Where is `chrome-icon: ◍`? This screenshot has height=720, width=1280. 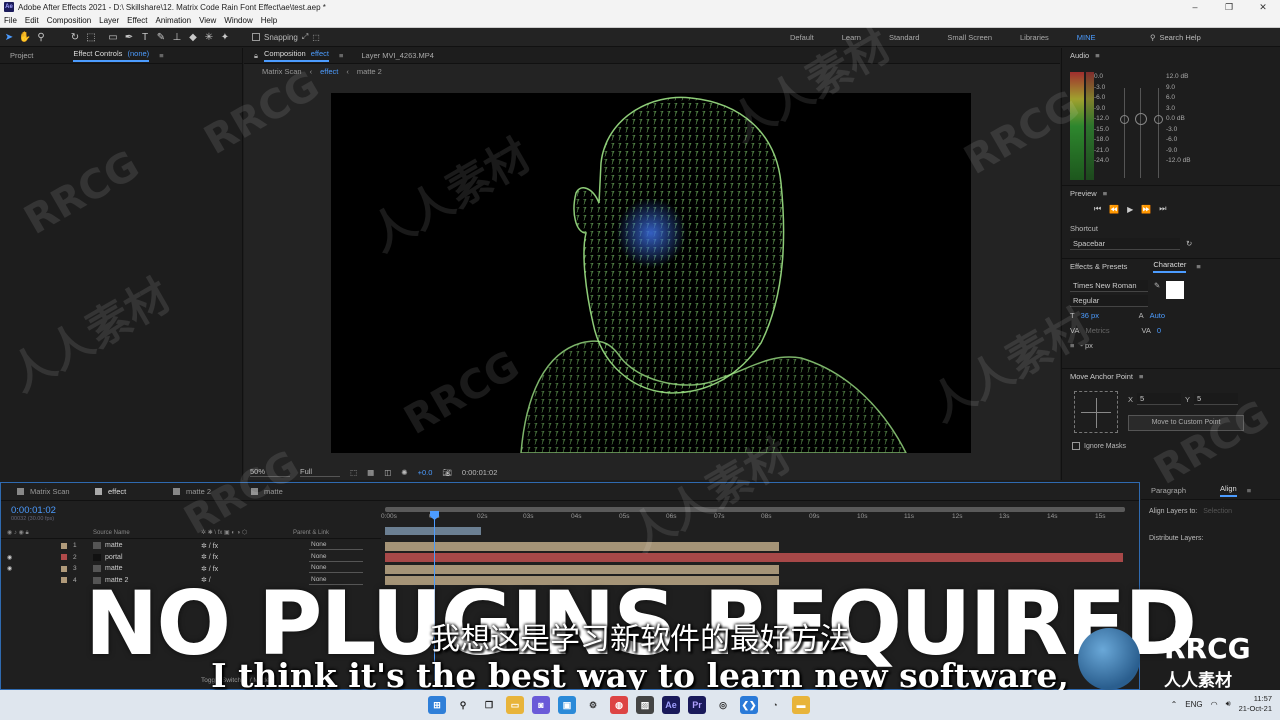 chrome-icon: ◍ is located at coordinates (619, 705).